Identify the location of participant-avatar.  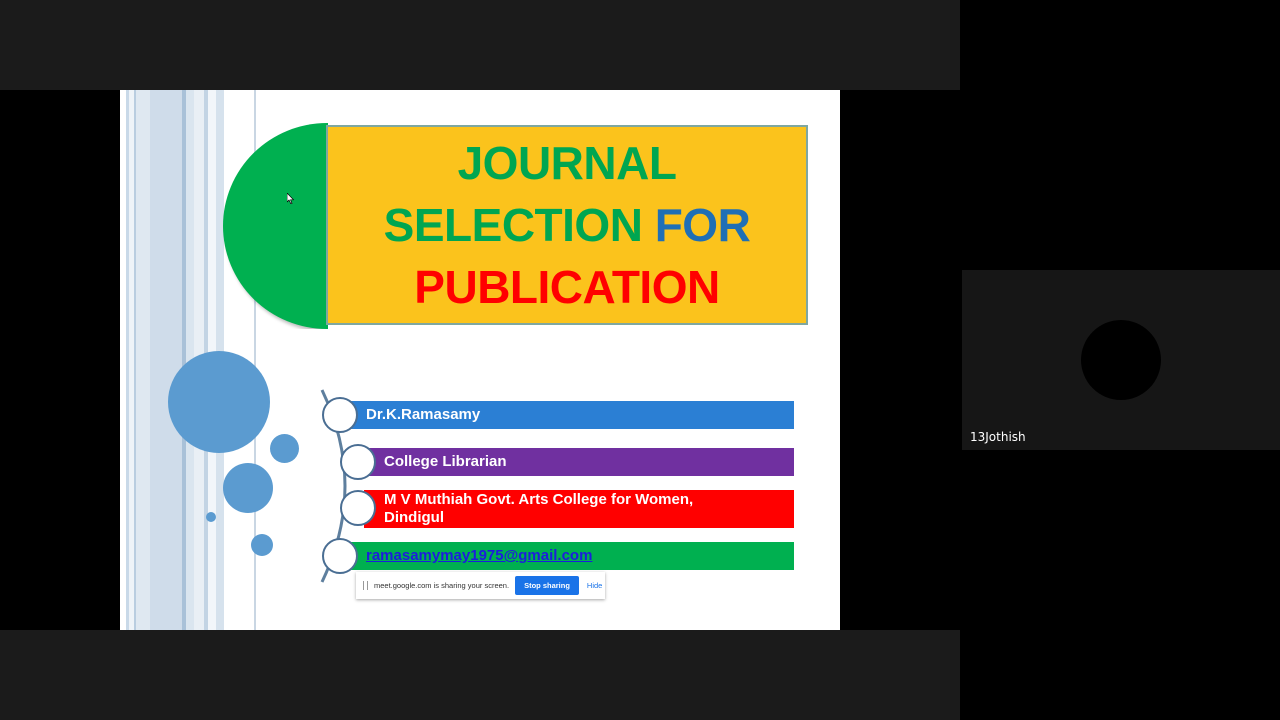
(1121, 360).